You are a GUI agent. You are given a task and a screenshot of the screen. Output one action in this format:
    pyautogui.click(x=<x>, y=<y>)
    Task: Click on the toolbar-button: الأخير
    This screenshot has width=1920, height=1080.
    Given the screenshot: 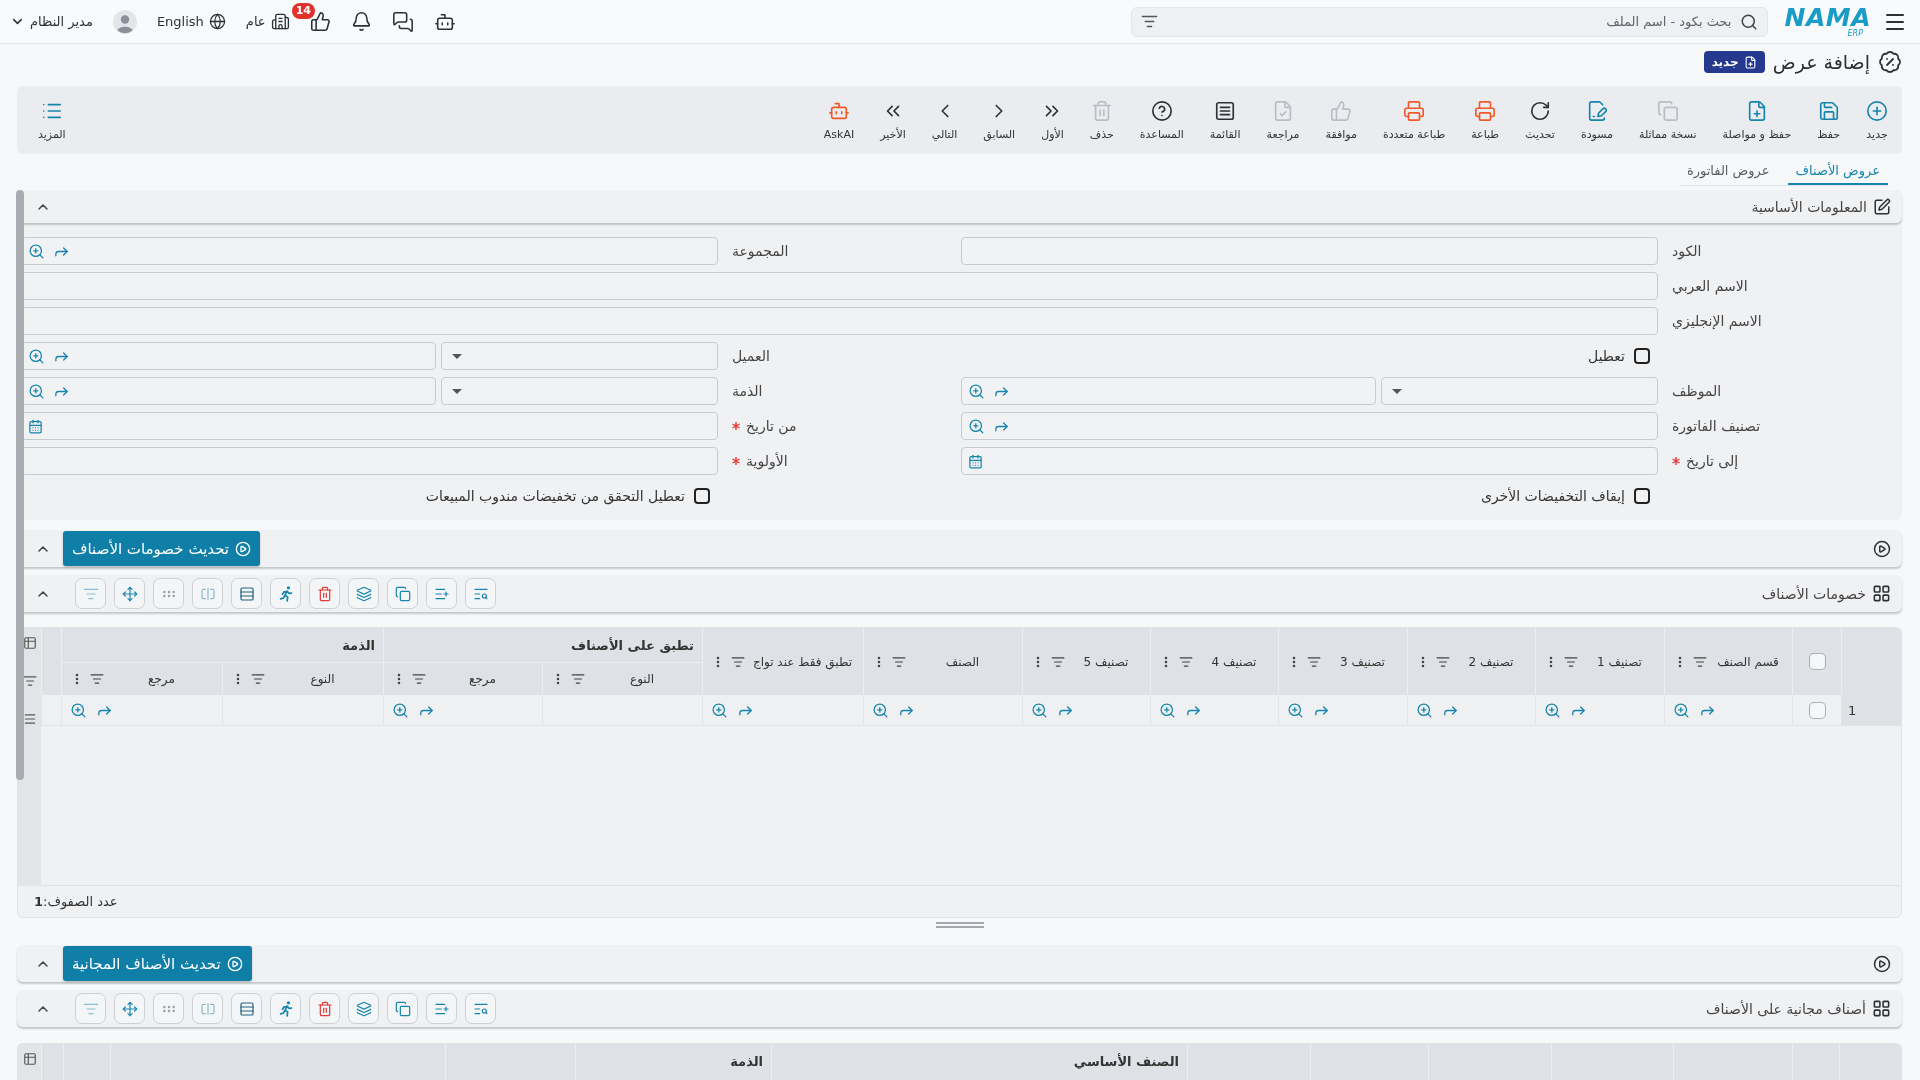 What is the action you would take?
    pyautogui.click(x=893, y=120)
    